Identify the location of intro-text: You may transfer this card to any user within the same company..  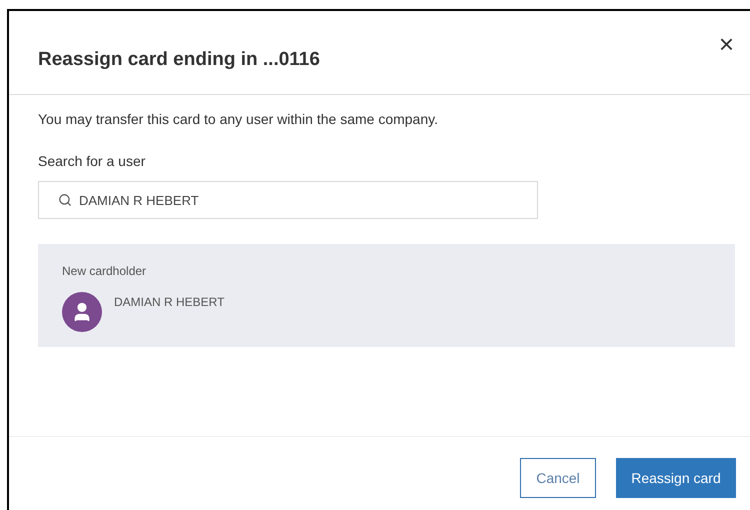
(238, 119).